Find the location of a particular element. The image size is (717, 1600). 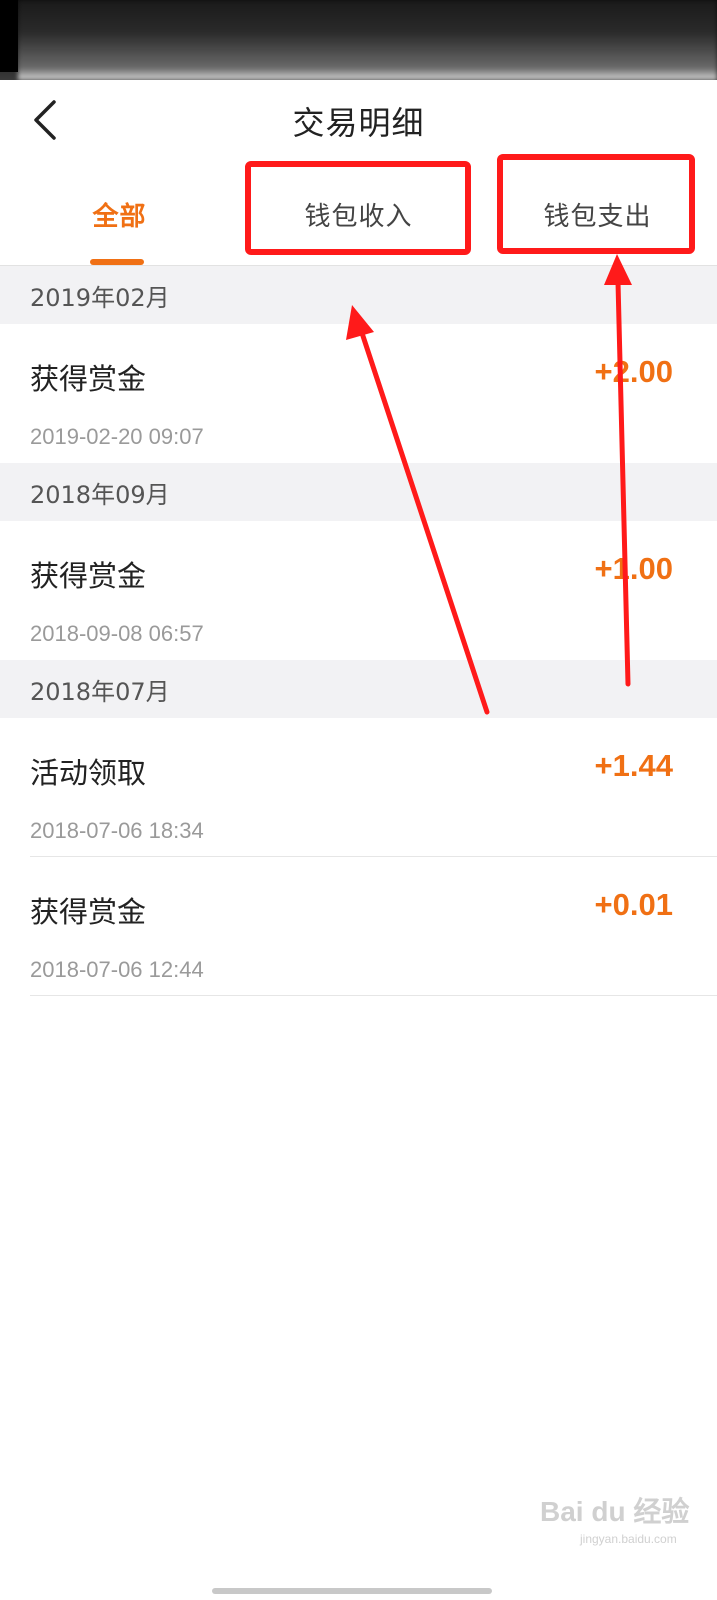

watermark-url: jingyan.baidu.com is located at coordinates (628, 1539).